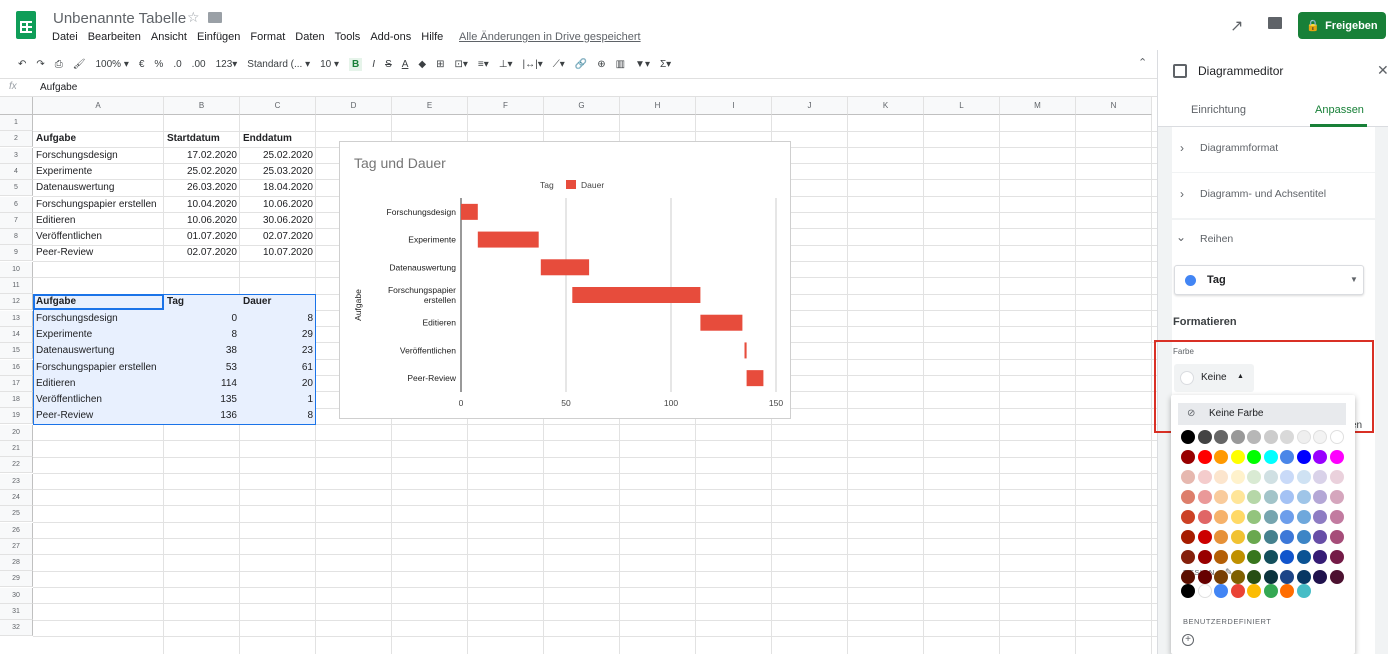 The image size is (1388, 654). I want to click on cell: 02.07.2020, so click(278, 237).